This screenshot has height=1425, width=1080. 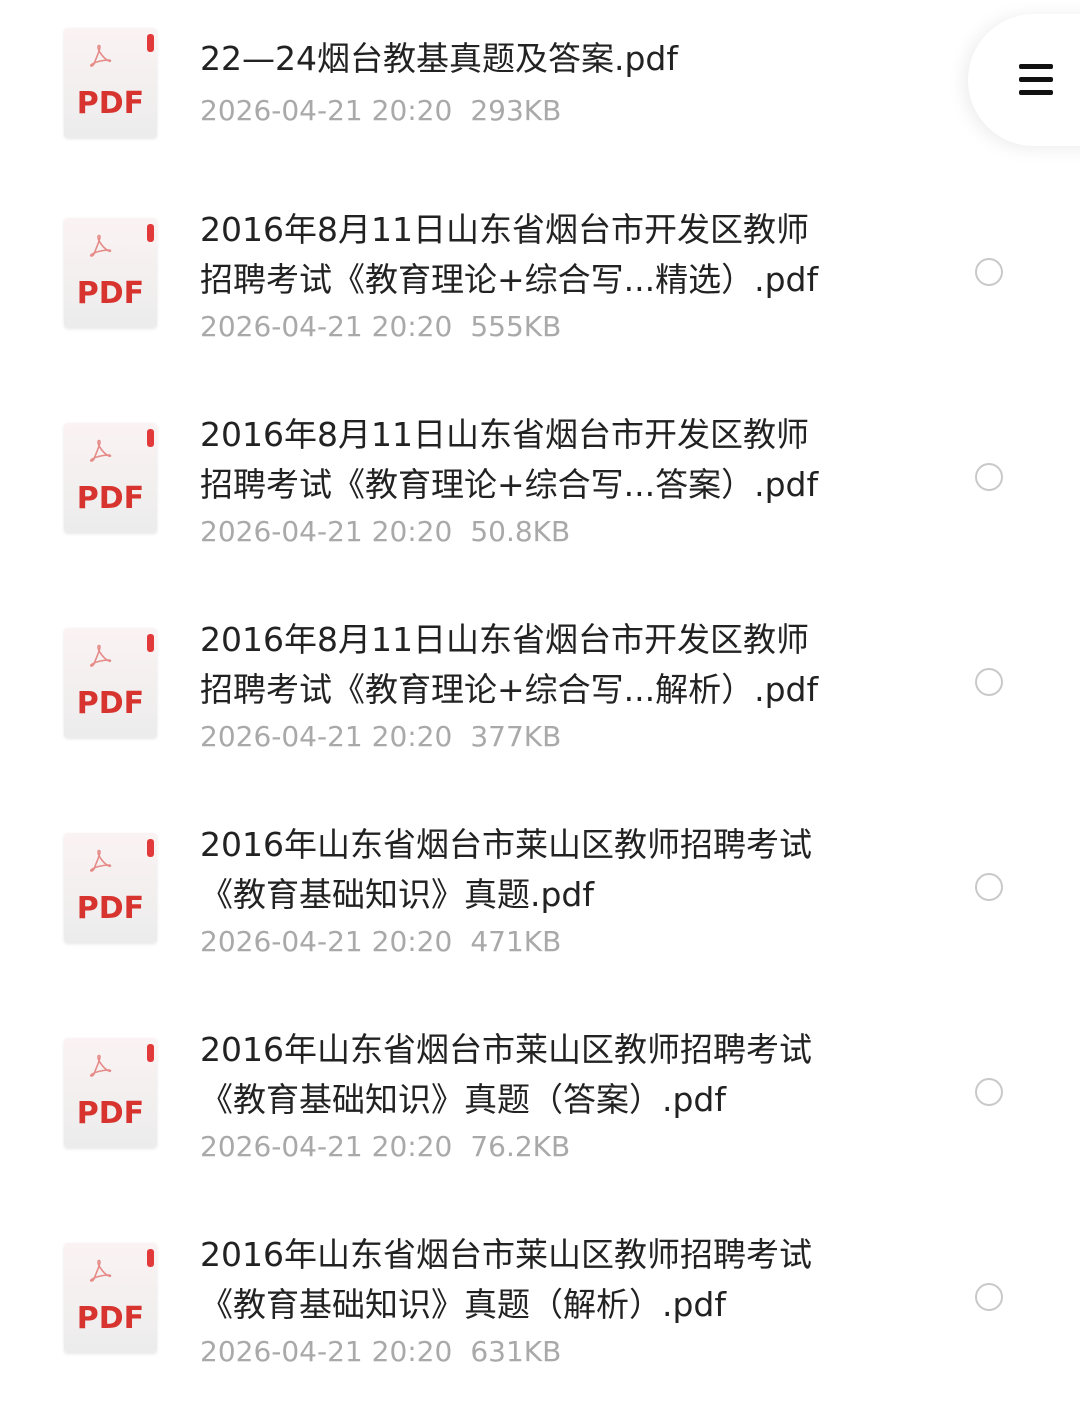 I want to click on file-meta: 2026-04-21 20:20 76.2KB, so click(x=385, y=1147).